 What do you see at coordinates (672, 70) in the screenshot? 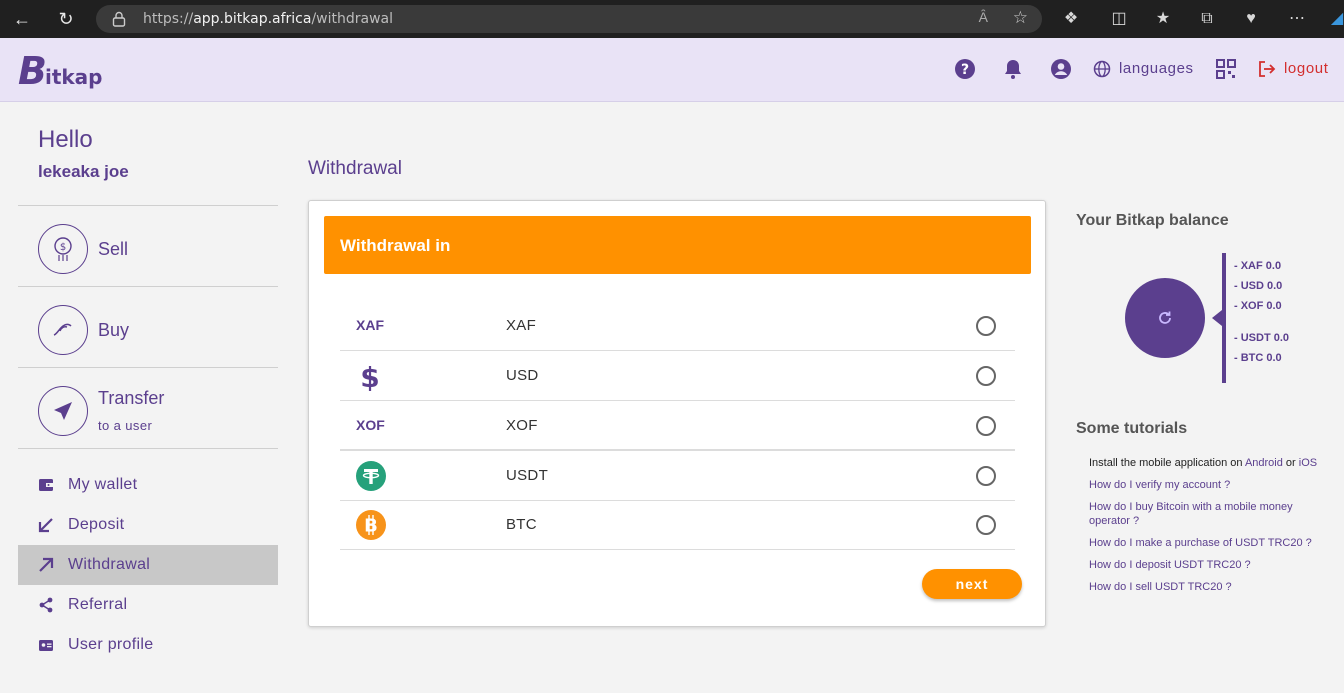
I see `app-header: Bitkap ? languages logout` at bounding box center [672, 70].